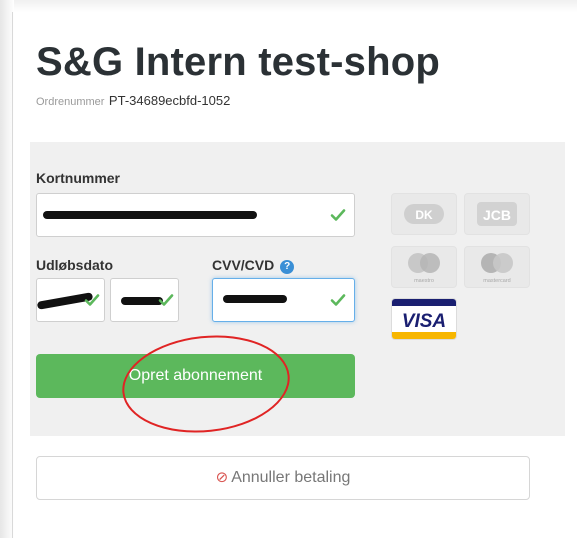  I want to click on order-line: Ordrenummer PT-34689ecbfd-1052, so click(133, 101).